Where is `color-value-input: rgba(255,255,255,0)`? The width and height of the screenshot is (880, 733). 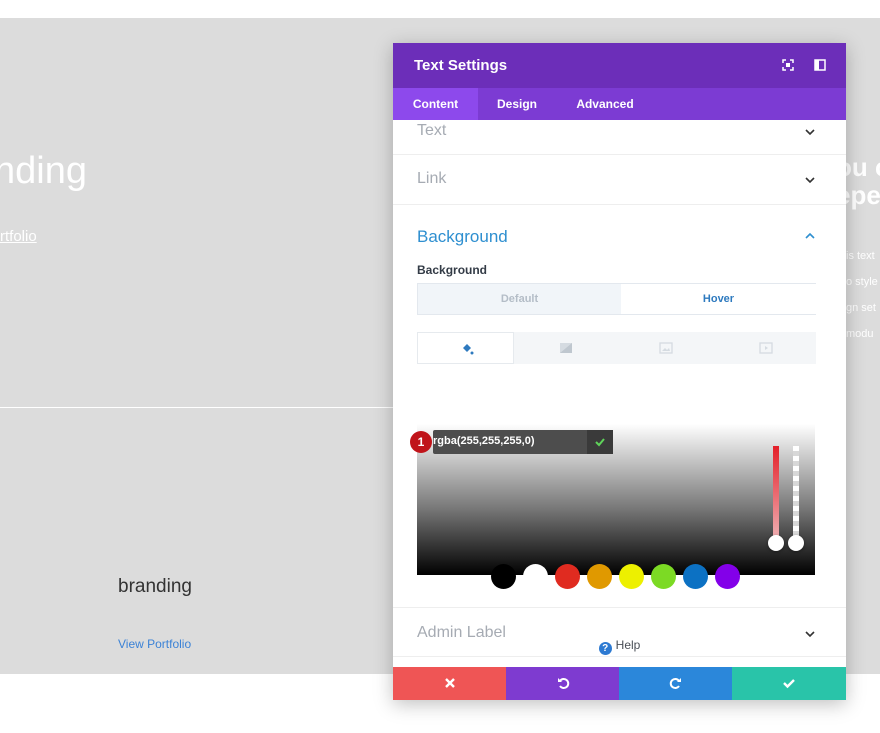 color-value-input: rgba(255,255,255,0) is located at coordinates (523, 442).